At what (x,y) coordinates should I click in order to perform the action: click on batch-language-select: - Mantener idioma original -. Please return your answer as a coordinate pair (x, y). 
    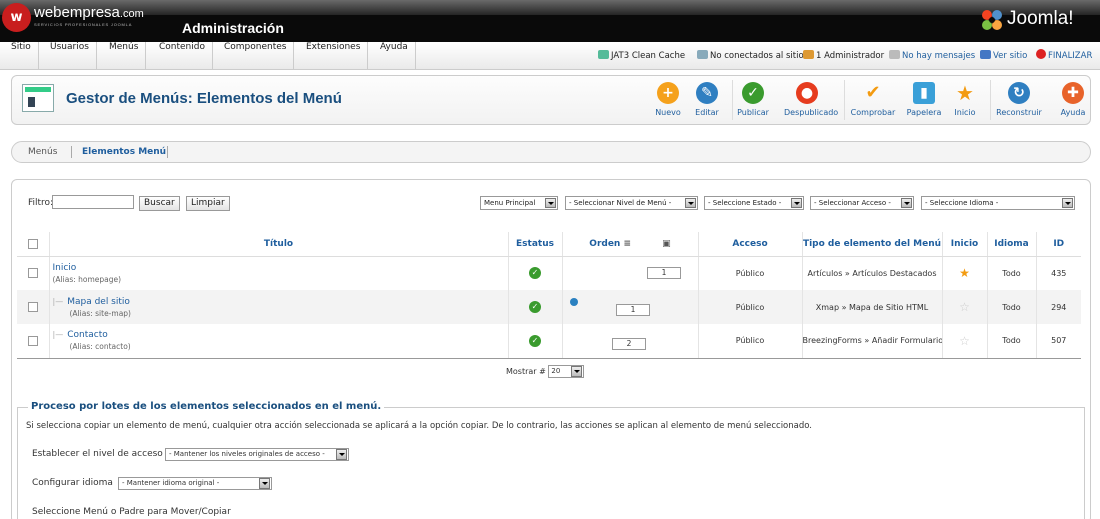
    Looking at the image, I should click on (195, 483).